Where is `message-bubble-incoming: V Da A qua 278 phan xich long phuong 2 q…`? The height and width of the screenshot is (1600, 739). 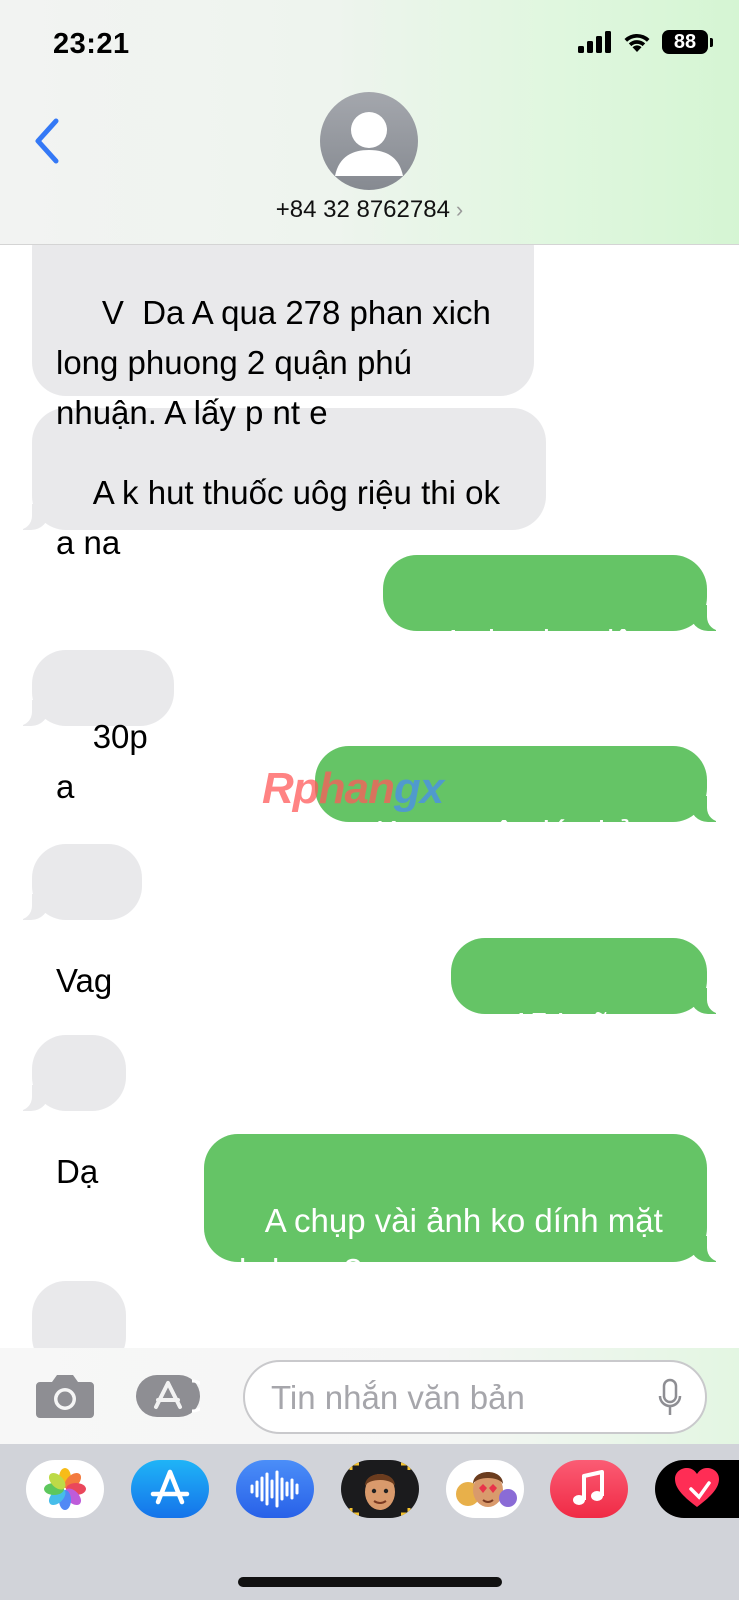 message-bubble-incoming: V Da A qua 278 phan xich long phuong 2 q… is located at coordinates (283, 337).